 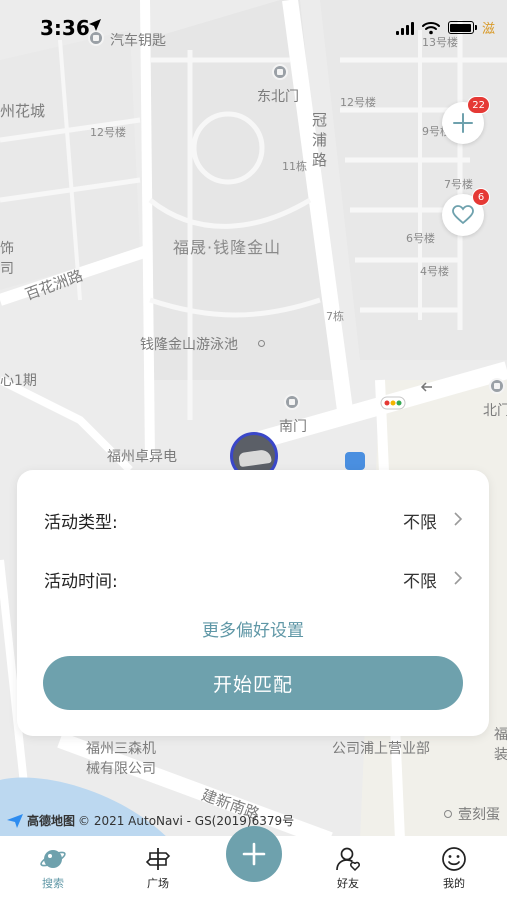 What do you see at coordinates (158, 883) in the screenshot?
I see `tab-square-label: 广场` at bounding box center [158, 883].